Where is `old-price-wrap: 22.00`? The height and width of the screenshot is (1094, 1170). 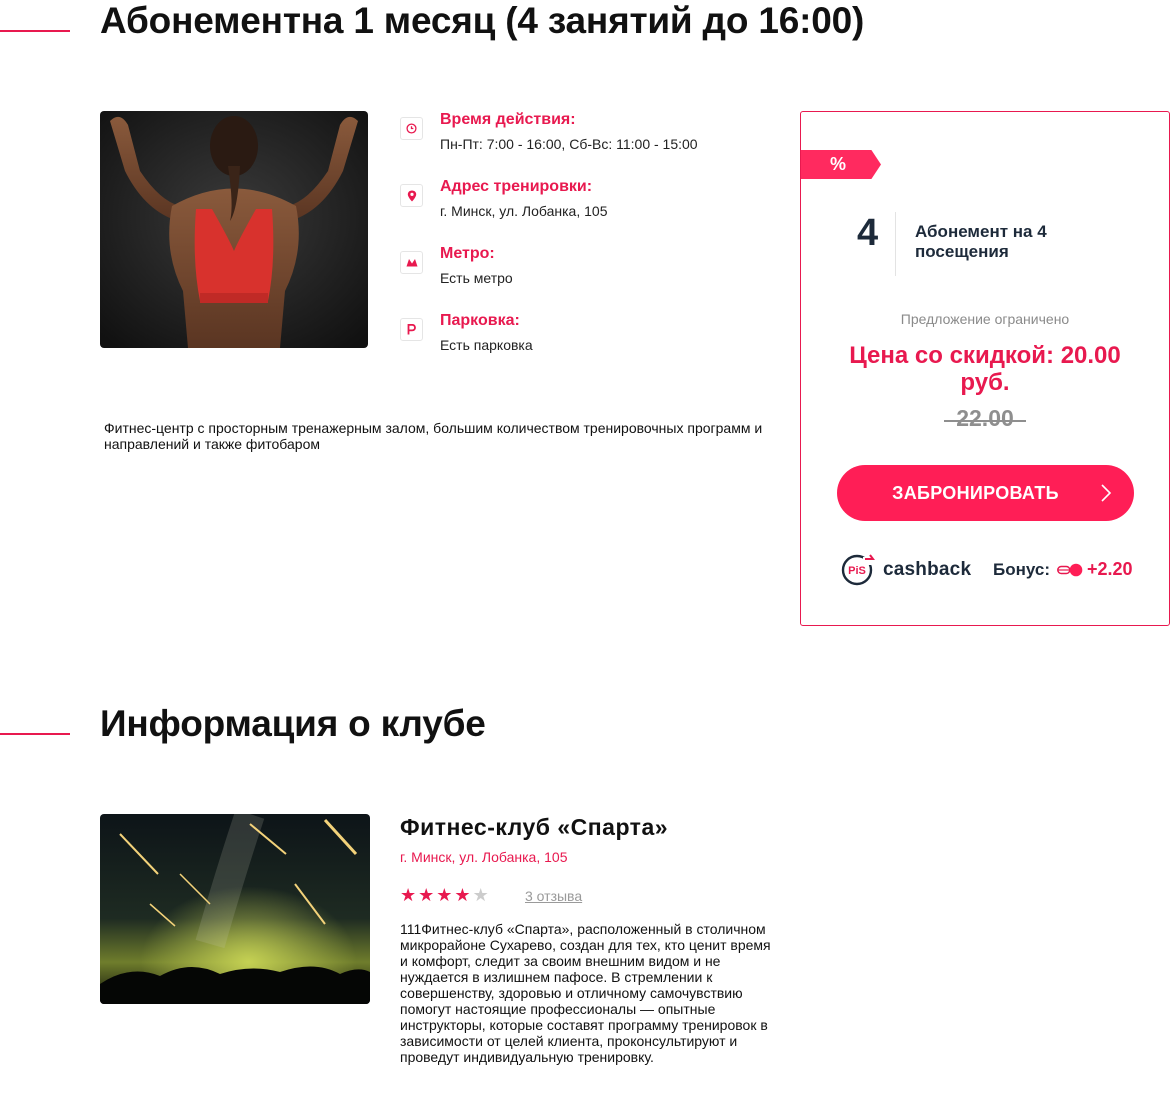
old-price-wrap: 22.00 is located at coordinates (985, 418).